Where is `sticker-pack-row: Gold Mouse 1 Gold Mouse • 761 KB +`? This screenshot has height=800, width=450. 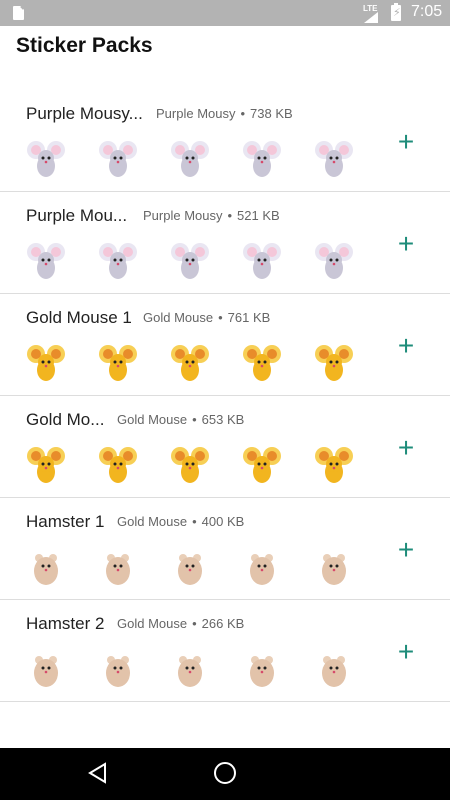
sticker-pack-row: Gold Mouse 1 Gold Mouse • 761 KB + is located at coordinates (225, 345).